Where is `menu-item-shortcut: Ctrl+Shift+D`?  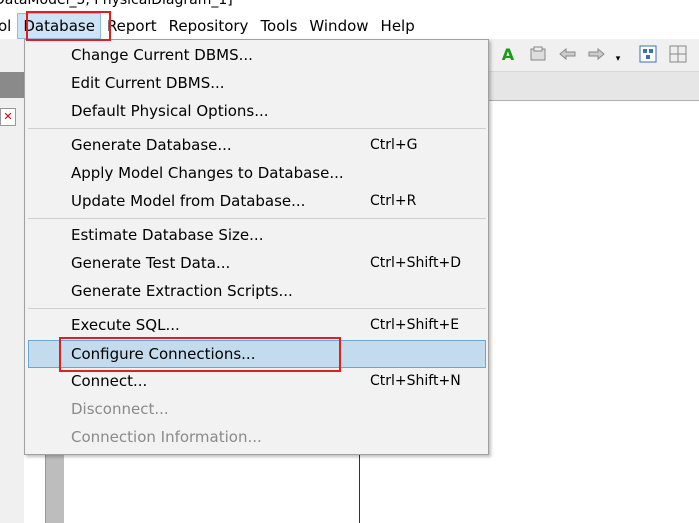
menu-item-shortcut: Ctrl+Shift+D is located at coordinates (415, 263).